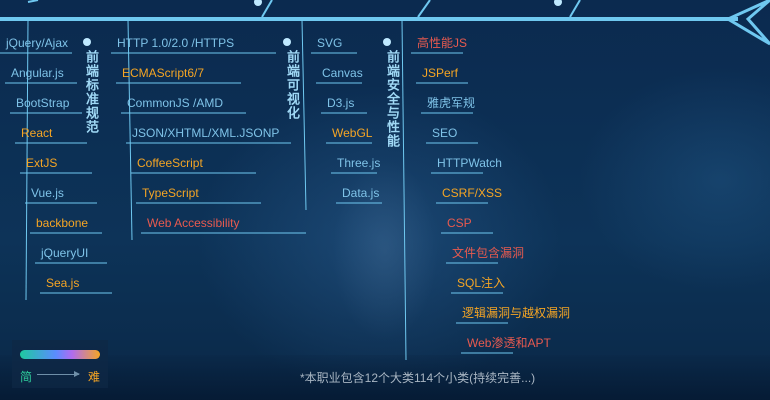 The width and height of the screenshot is (770, 400). What do you see at coordinates (63, 283) in the screenshot?
I see `skill-item: Sea.js` at bounding box center [63, 283].